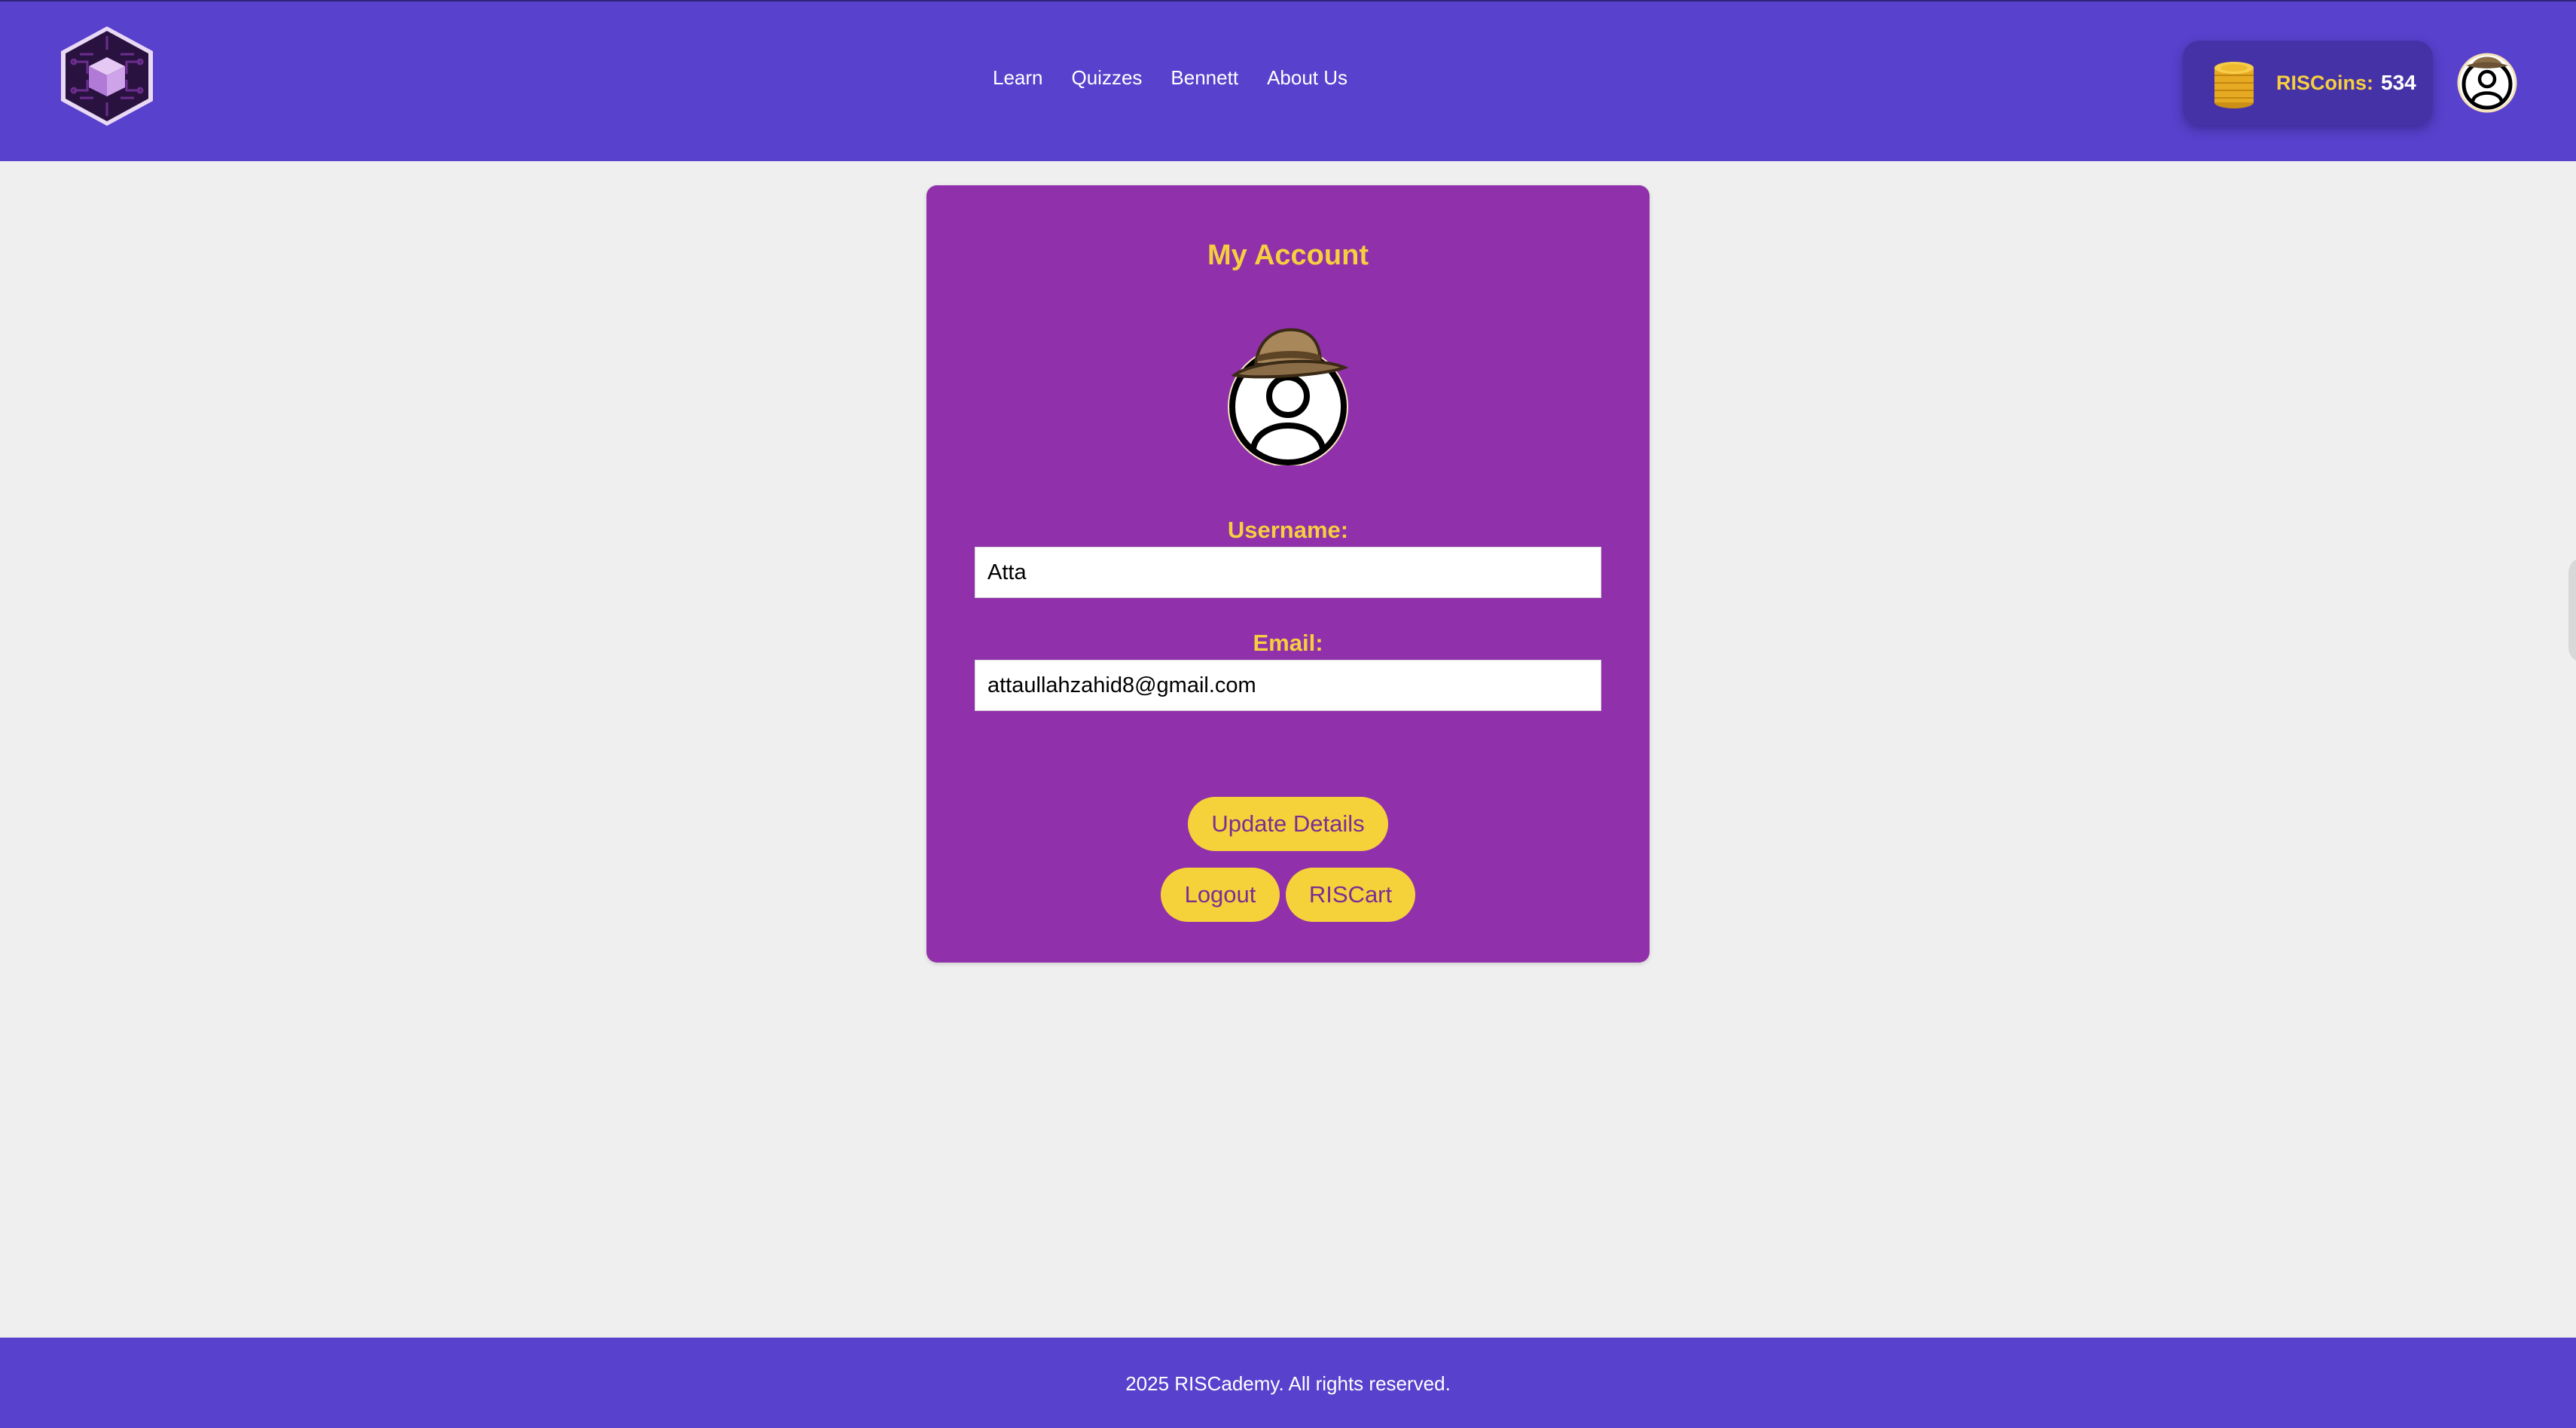 The width and height of the screenshot is (2576, 1428). Describe the element at coordinates (2234, 85) in the screenshot. I see `coin-stack-icon` at that location.